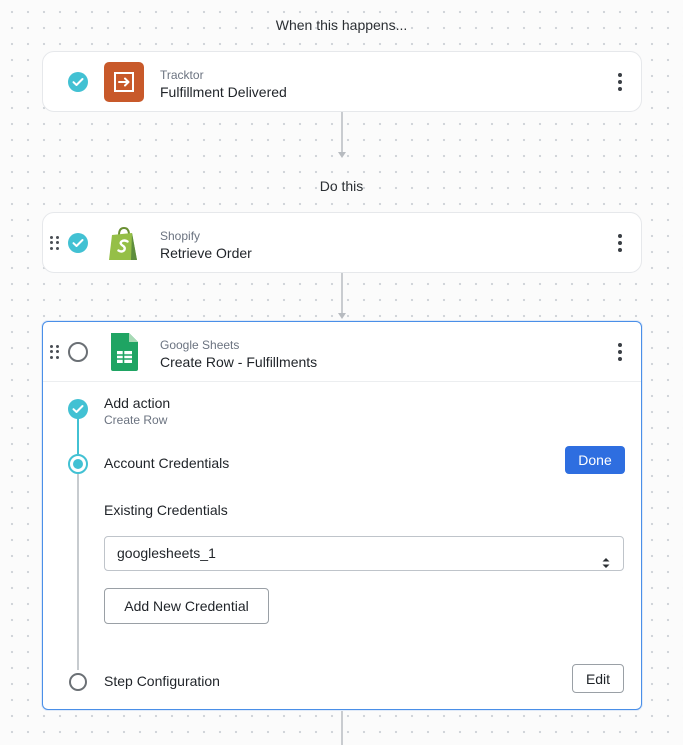 This screenshot has height=745, width=683. Describe the element at coordinates (342, 242) in the screenshot. I see `shopify-step-card: Shopify Retrieve Order` at that location.